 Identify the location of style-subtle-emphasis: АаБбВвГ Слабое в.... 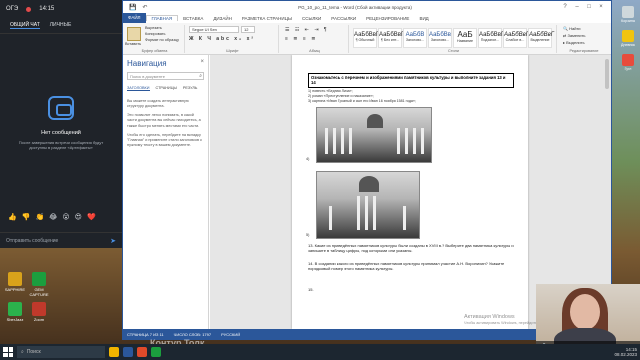
(516, 38).